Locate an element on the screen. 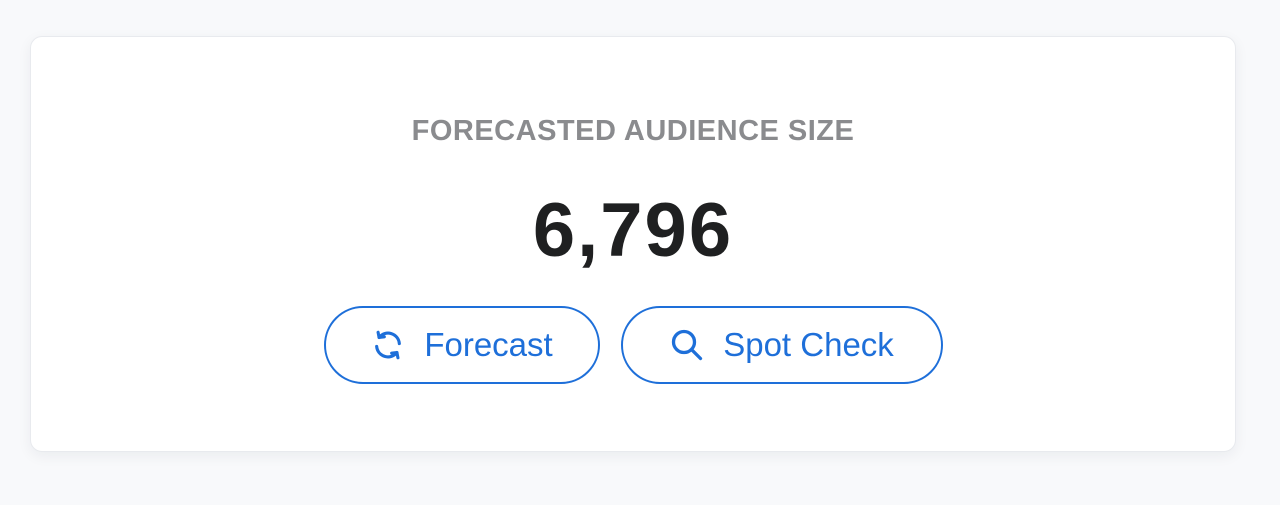  forecast-button: Forecast is located at coordinates (461, 345).